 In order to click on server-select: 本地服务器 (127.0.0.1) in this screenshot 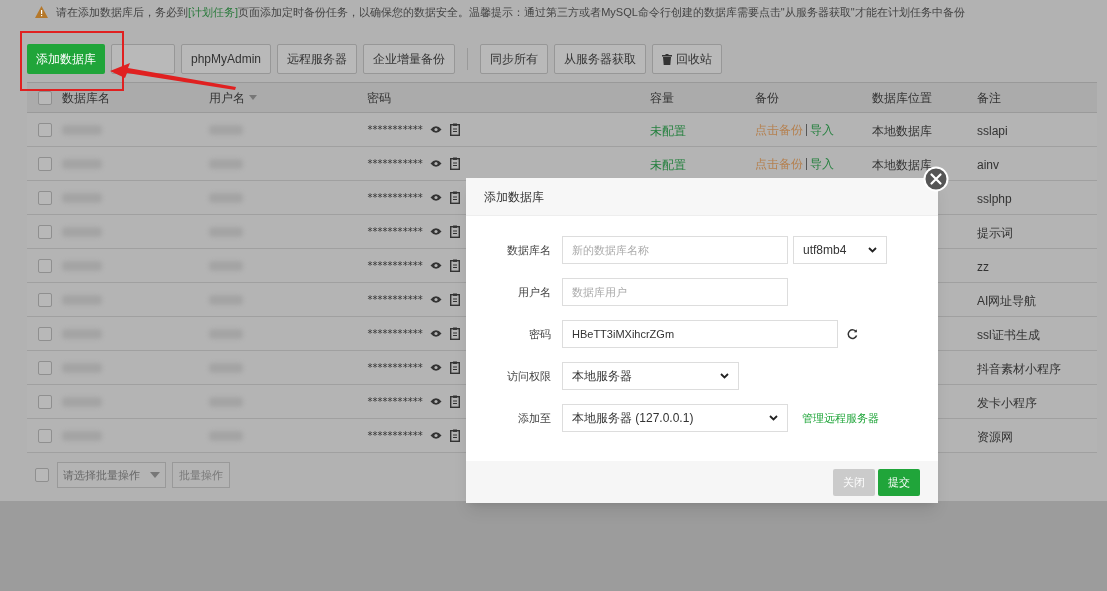, I will do `click(675, 418)`.